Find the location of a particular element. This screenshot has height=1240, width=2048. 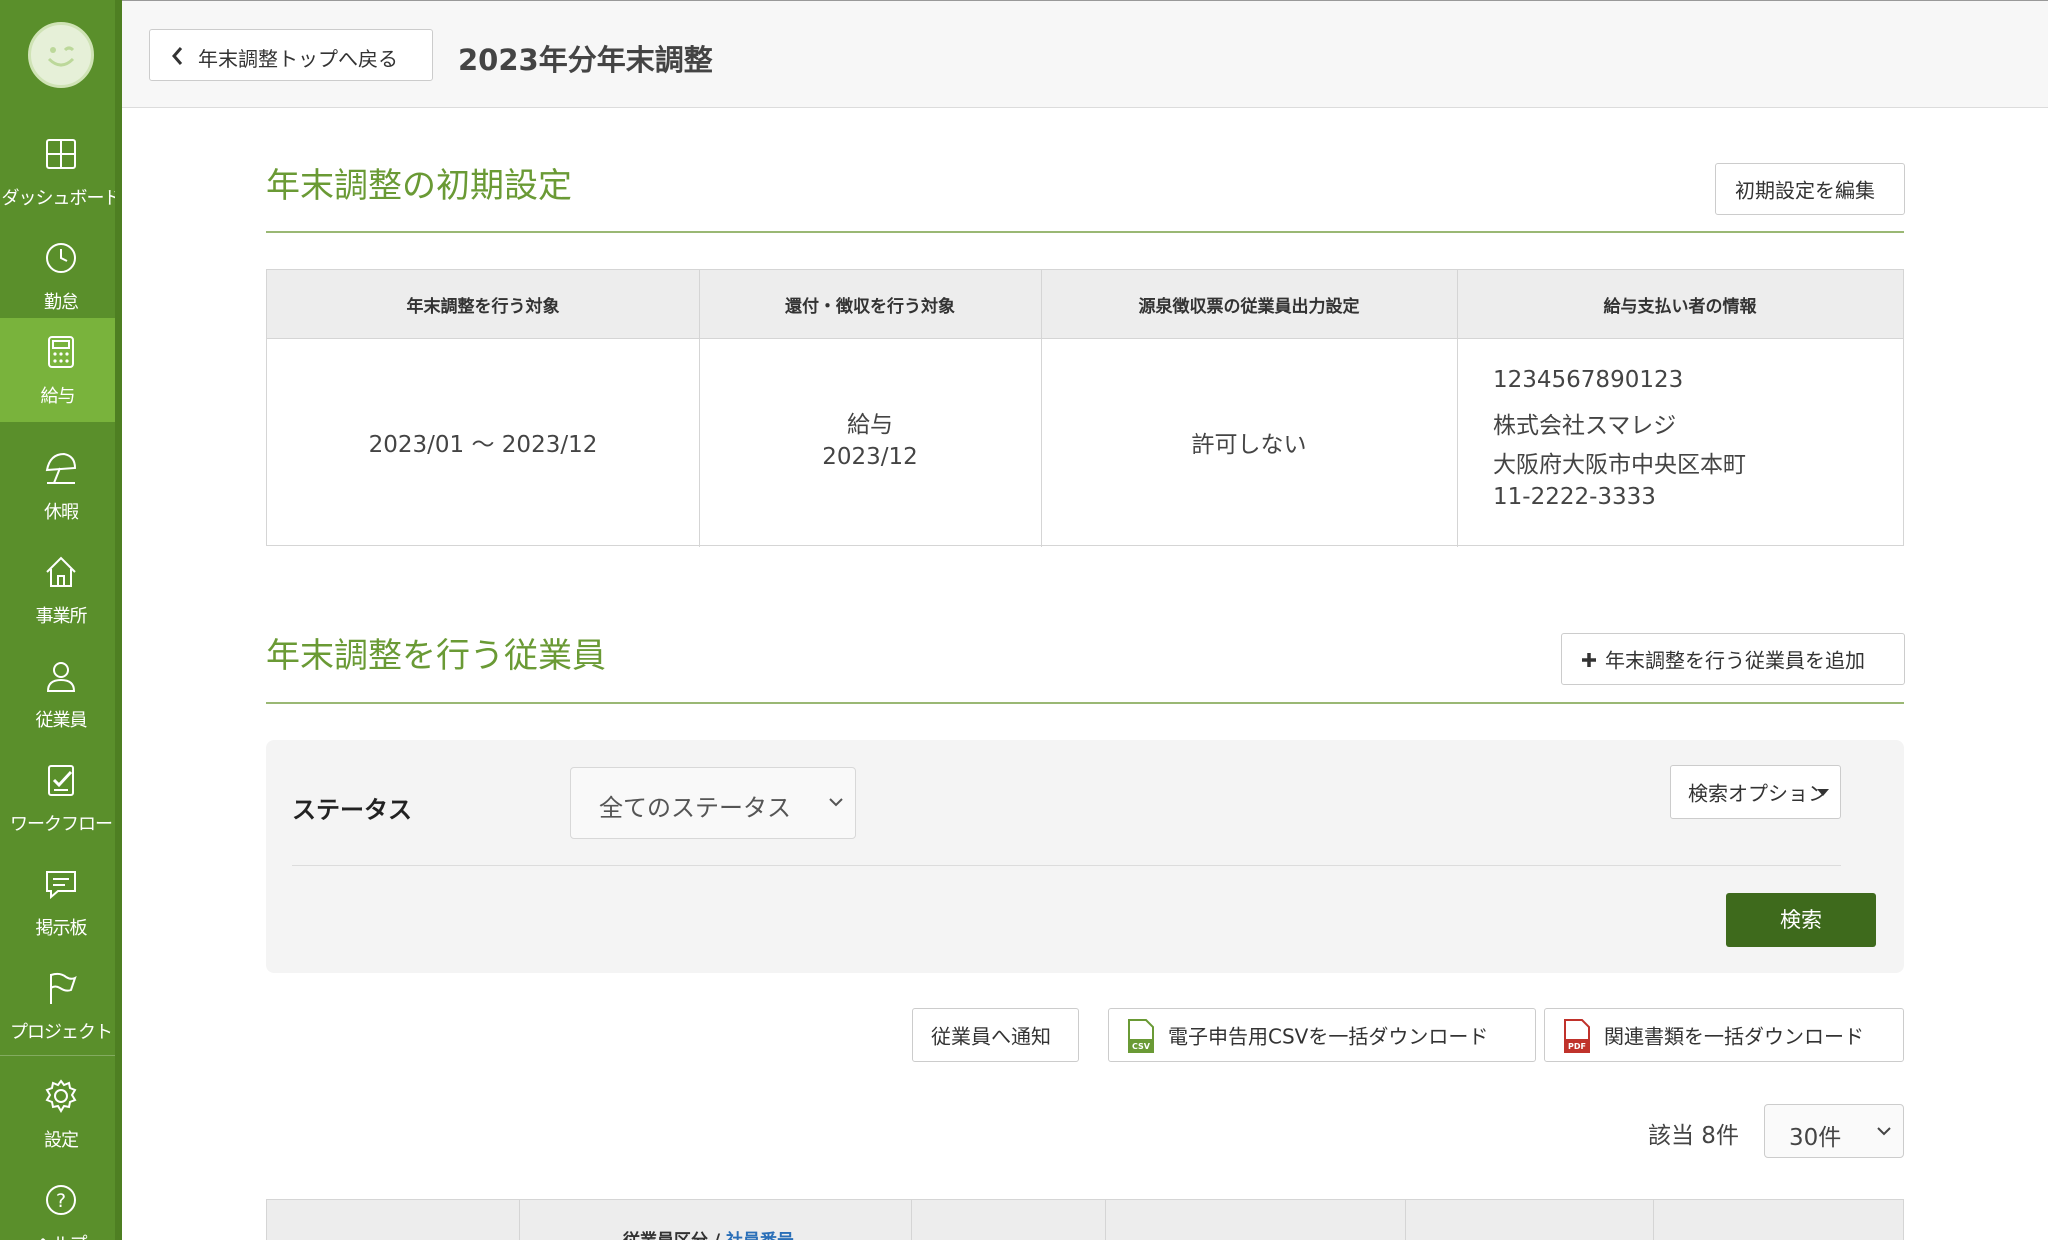

sidebar-item-label: ダッシュボード is located at coordinates (61, 198).